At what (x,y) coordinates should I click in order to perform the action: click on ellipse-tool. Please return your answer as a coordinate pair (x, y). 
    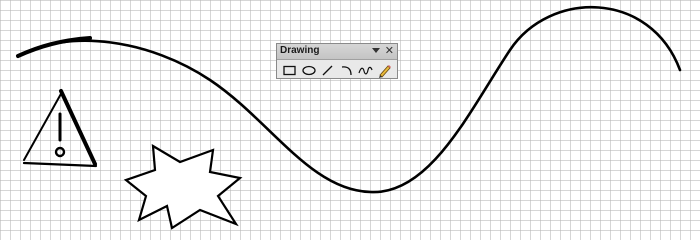
    Looking at the image, I should click on (308, 70).